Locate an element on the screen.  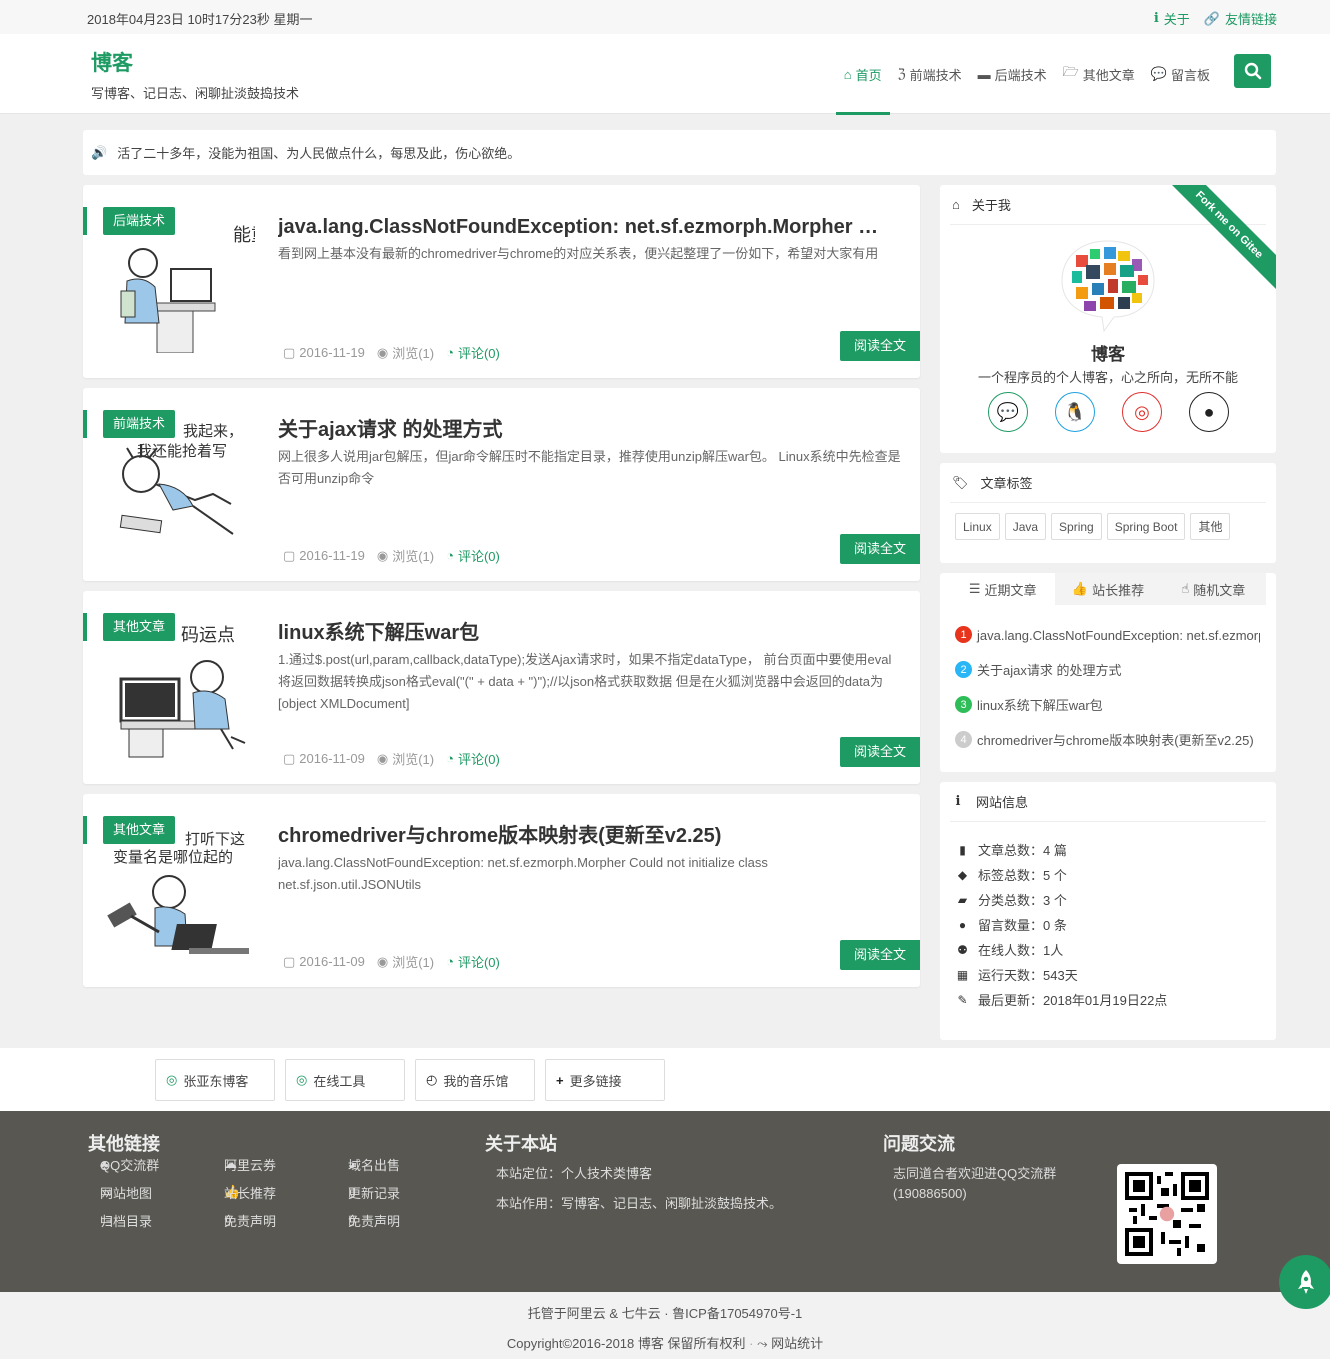
tag-item: 其他 is located at coordinates (1210, 526).